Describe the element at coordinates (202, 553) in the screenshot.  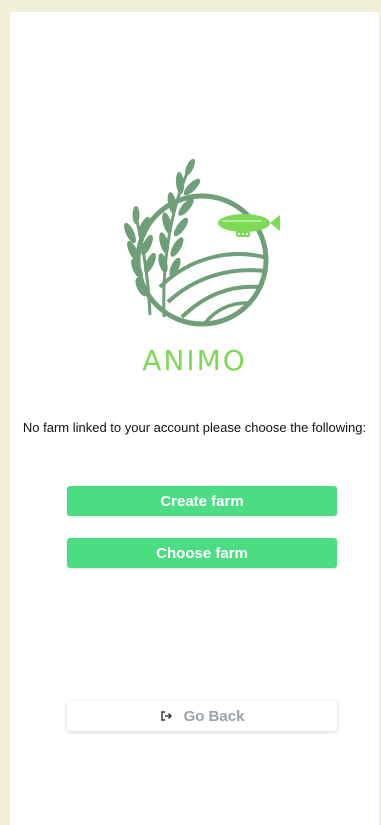
I see `choose-farm-button: Choose farm` at that location.